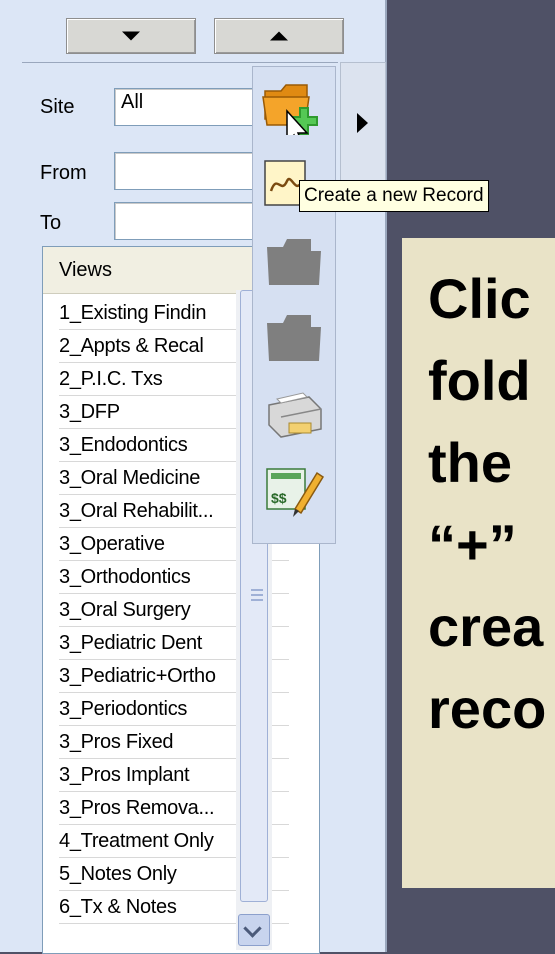  I want to click on invoice-edit-icon: $$, so click(293, 490).